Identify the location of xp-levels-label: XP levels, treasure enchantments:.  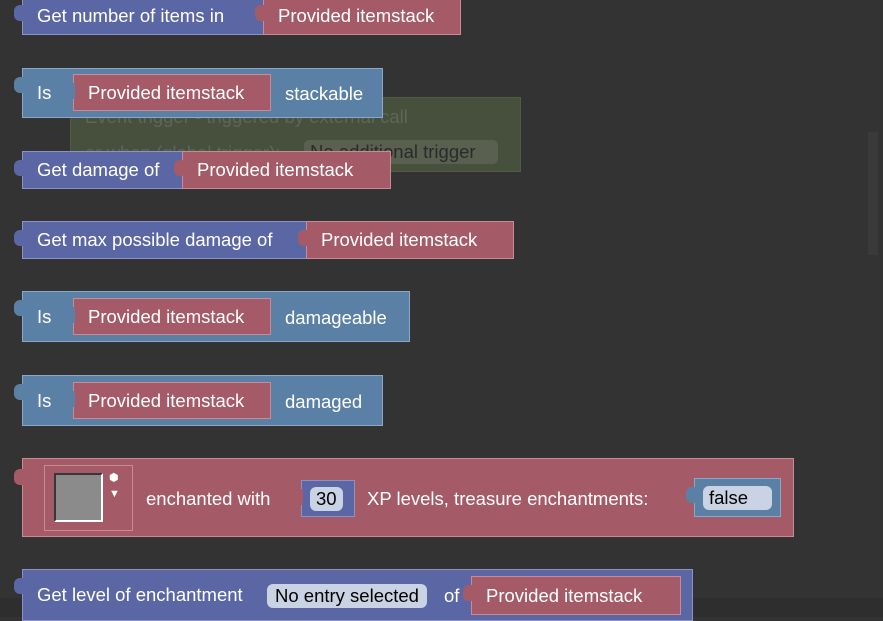
(508, 498).